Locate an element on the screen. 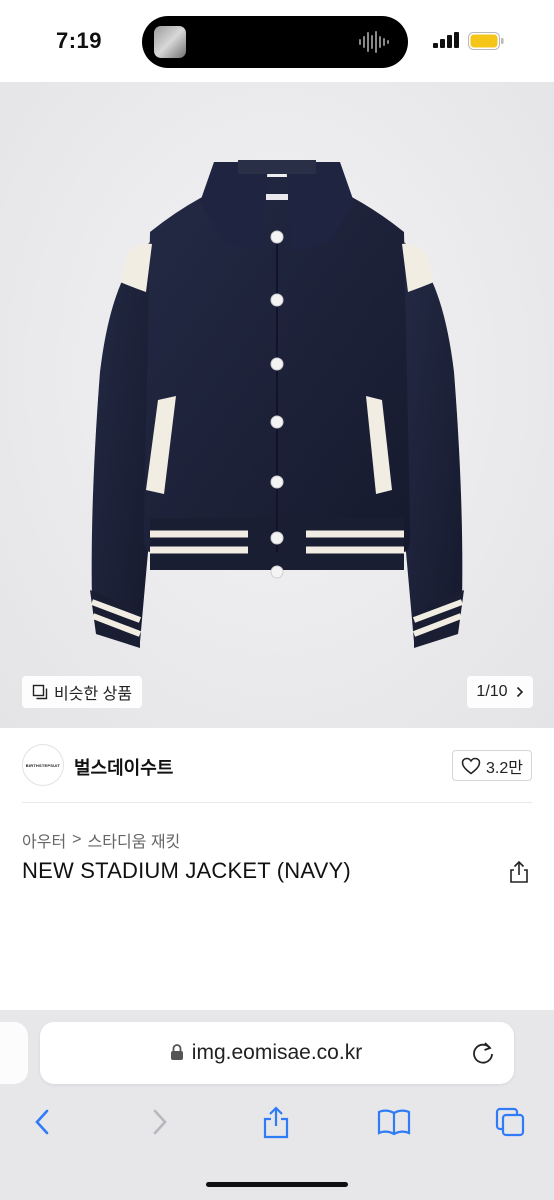  status-bar: 7:19 is located at coordinates (277, 41).